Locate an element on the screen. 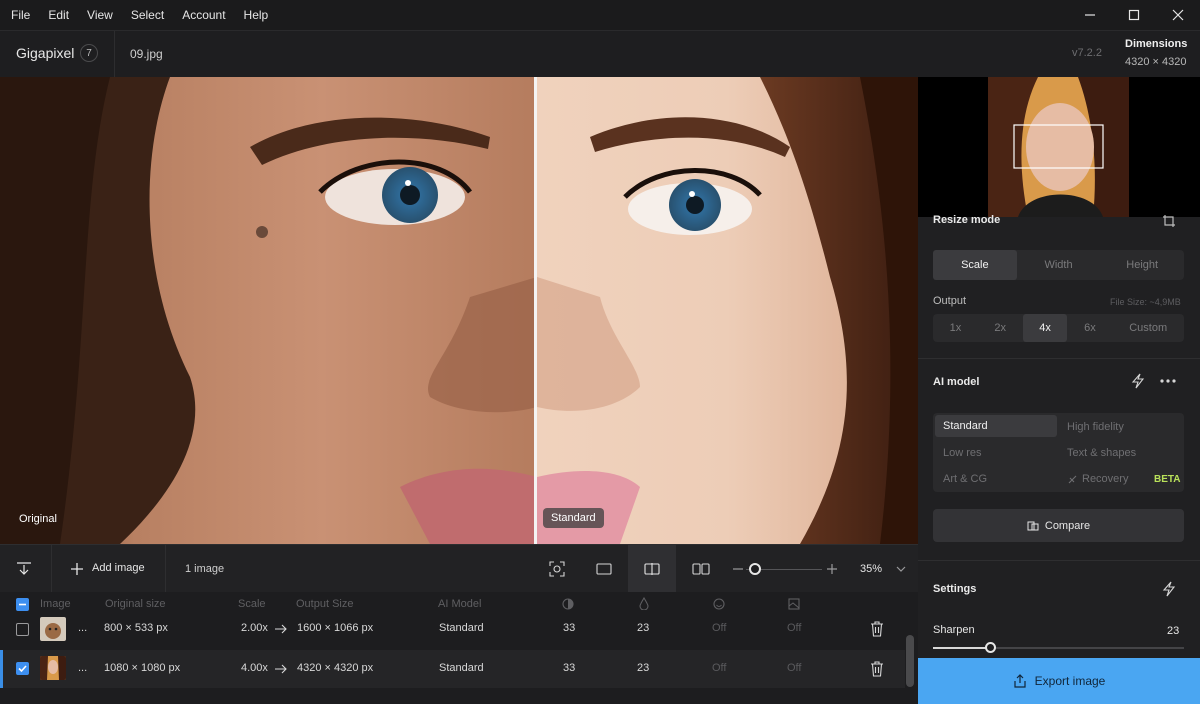 The width and height of the screenshot is (1200, 704). plus-icon is located at coordinates (77, 569).